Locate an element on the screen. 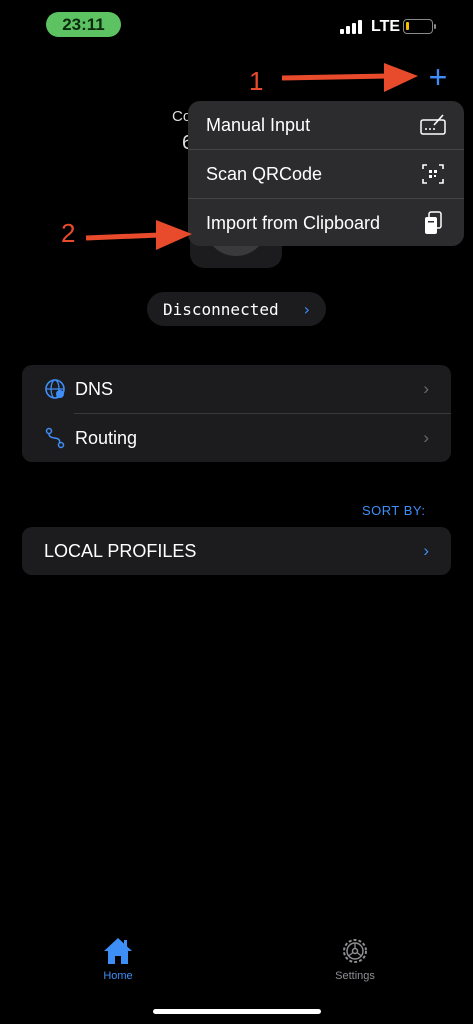 The image size is (473, 1024). menu-item-scan-qrcode: Scan QRCode is located at coordinates (326, 174).